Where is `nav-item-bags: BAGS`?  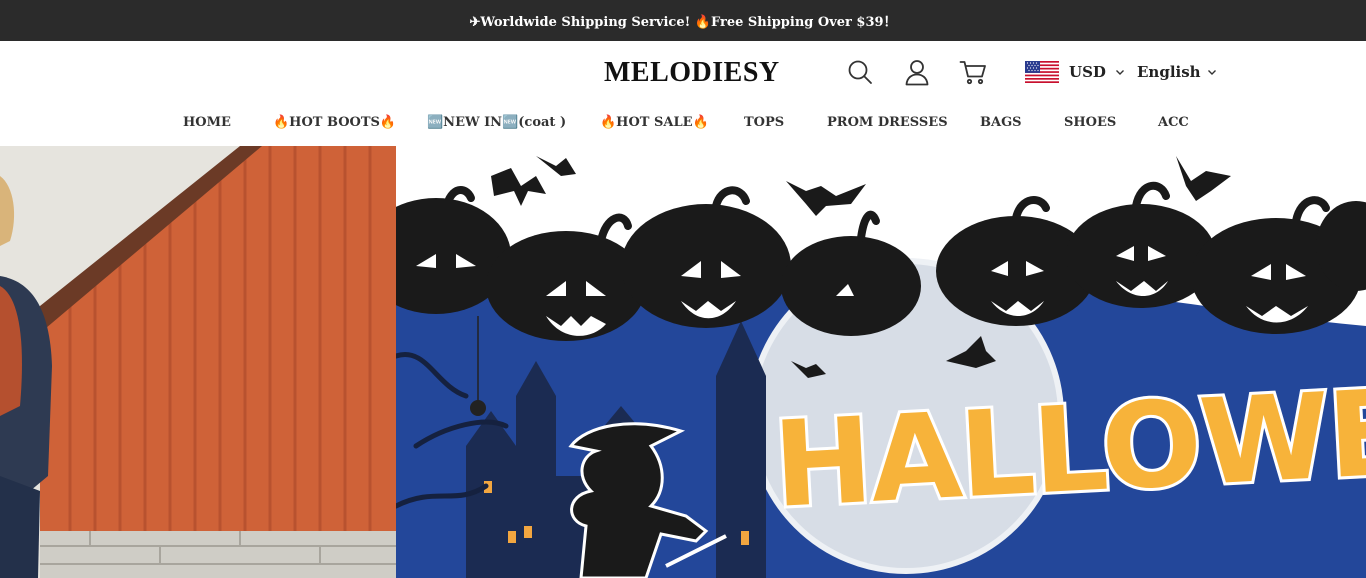 nav-item-bags: BAGS is located at coordinates (1001, 122).